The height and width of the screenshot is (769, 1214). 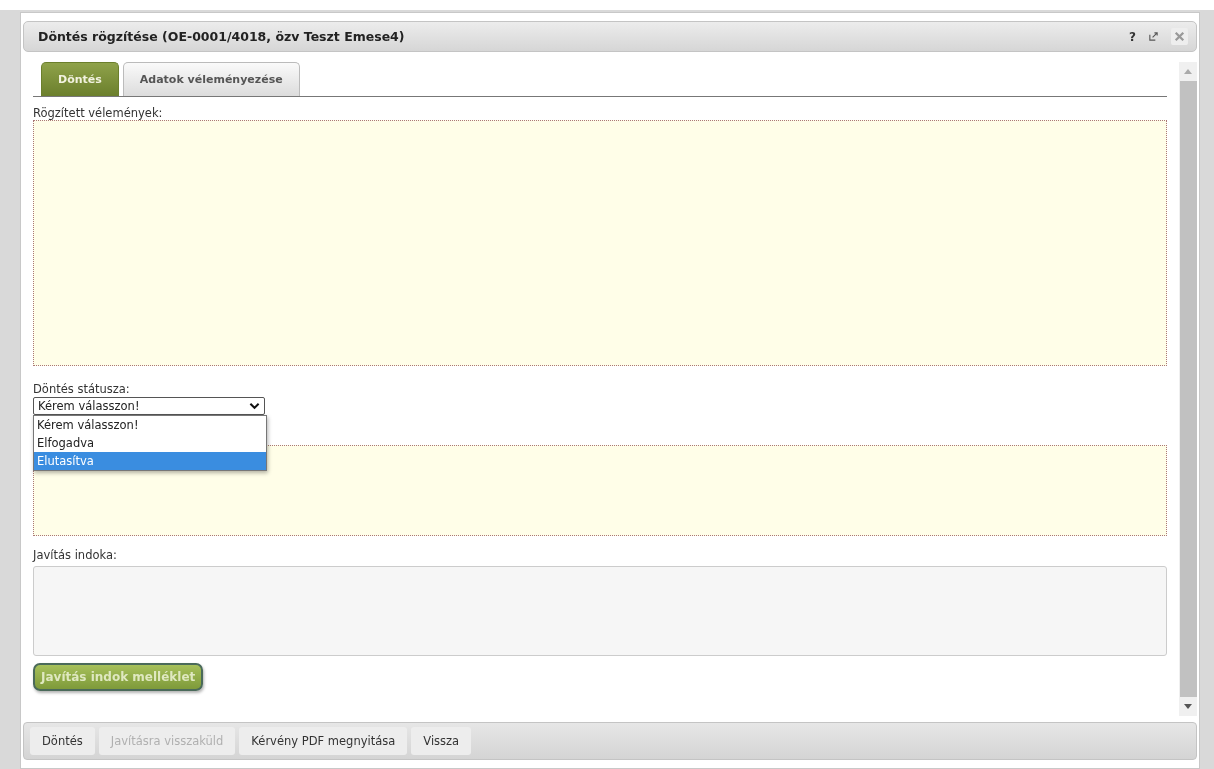 I want to click on scroll-down-icon, so click(x=1188, y=706).